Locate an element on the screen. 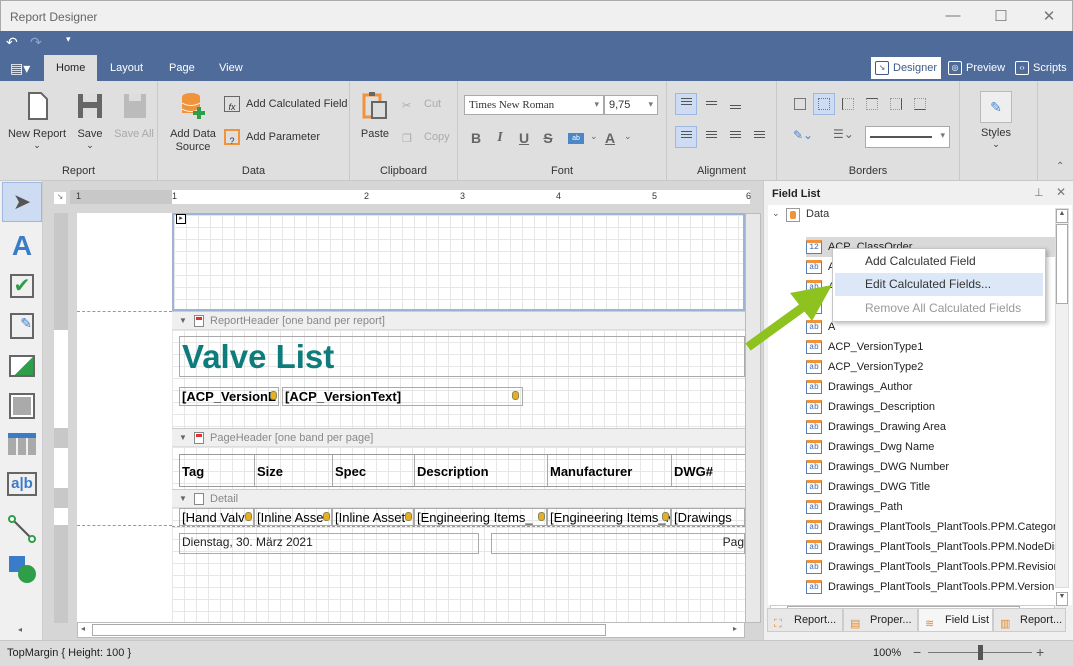 The width and height of the screenshot is (1073, 666). expand-icon: ⌄ is located at coordinates (776, 213).